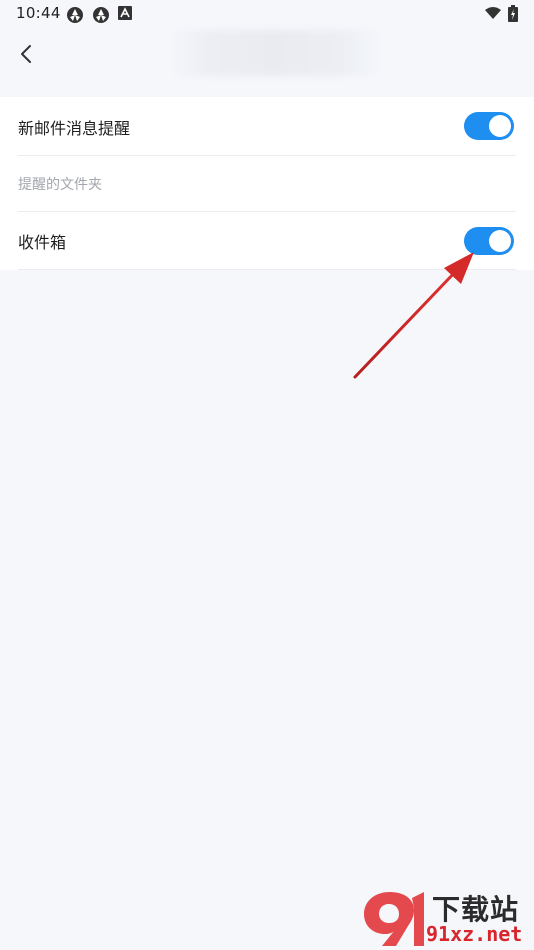 The height and width of the screenshot is (950, 534). Describe the element at coordinates (513, 13) in the screenshot. I see `battery-charging-icon` at that location.